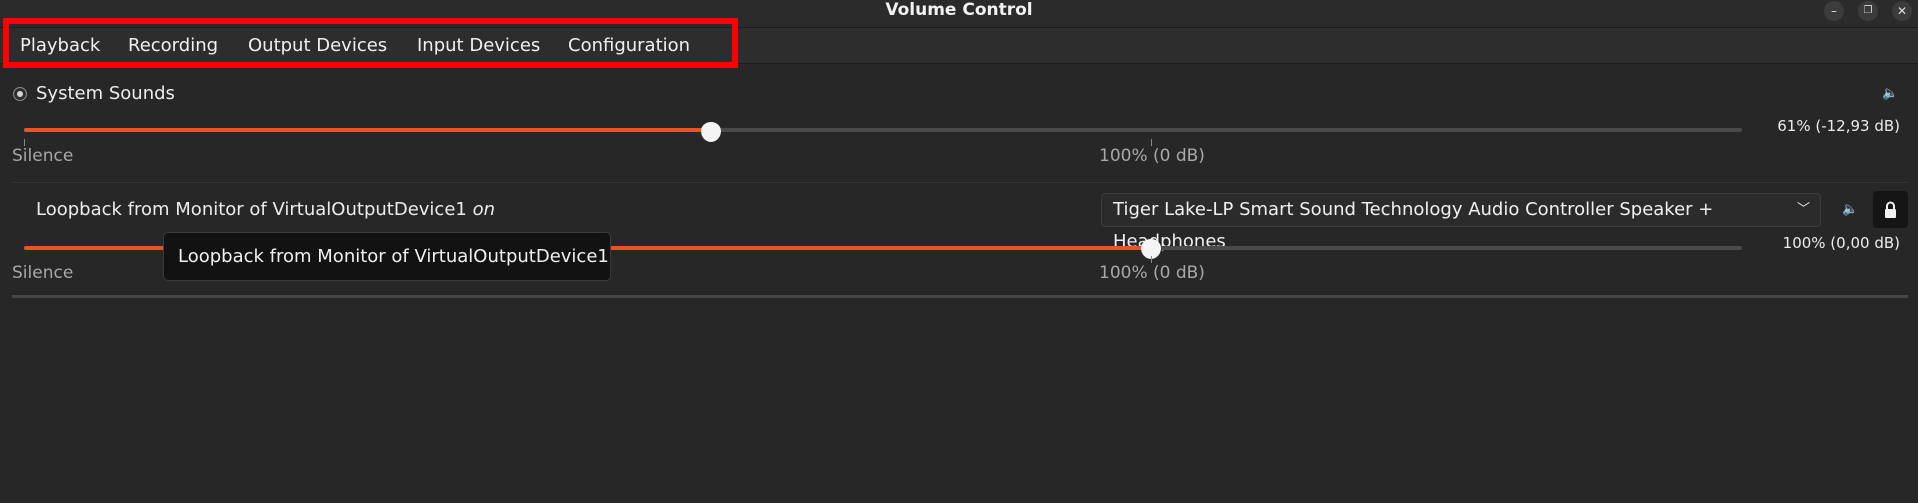  Describe the element at coordinates (711, 132) in the screenshot. I see `volume-slider-handle` at that location.